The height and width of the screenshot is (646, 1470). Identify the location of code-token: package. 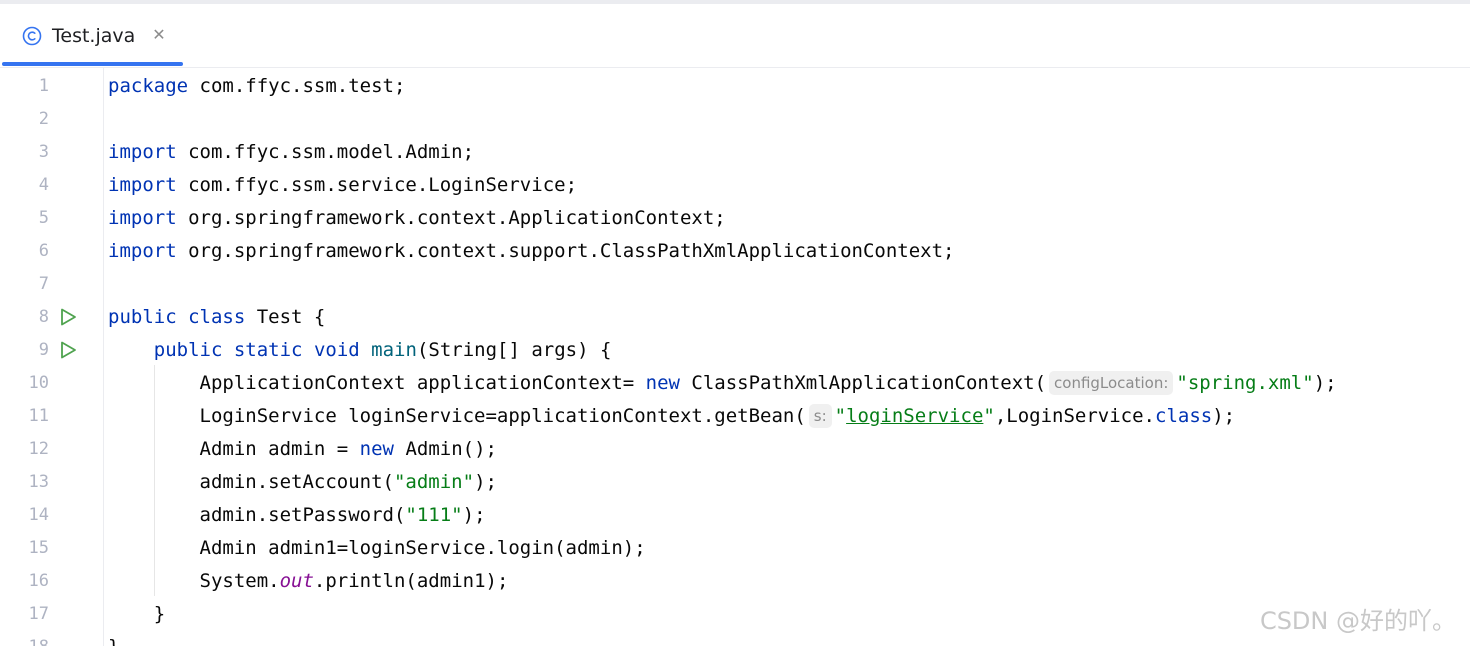
(148, 86).